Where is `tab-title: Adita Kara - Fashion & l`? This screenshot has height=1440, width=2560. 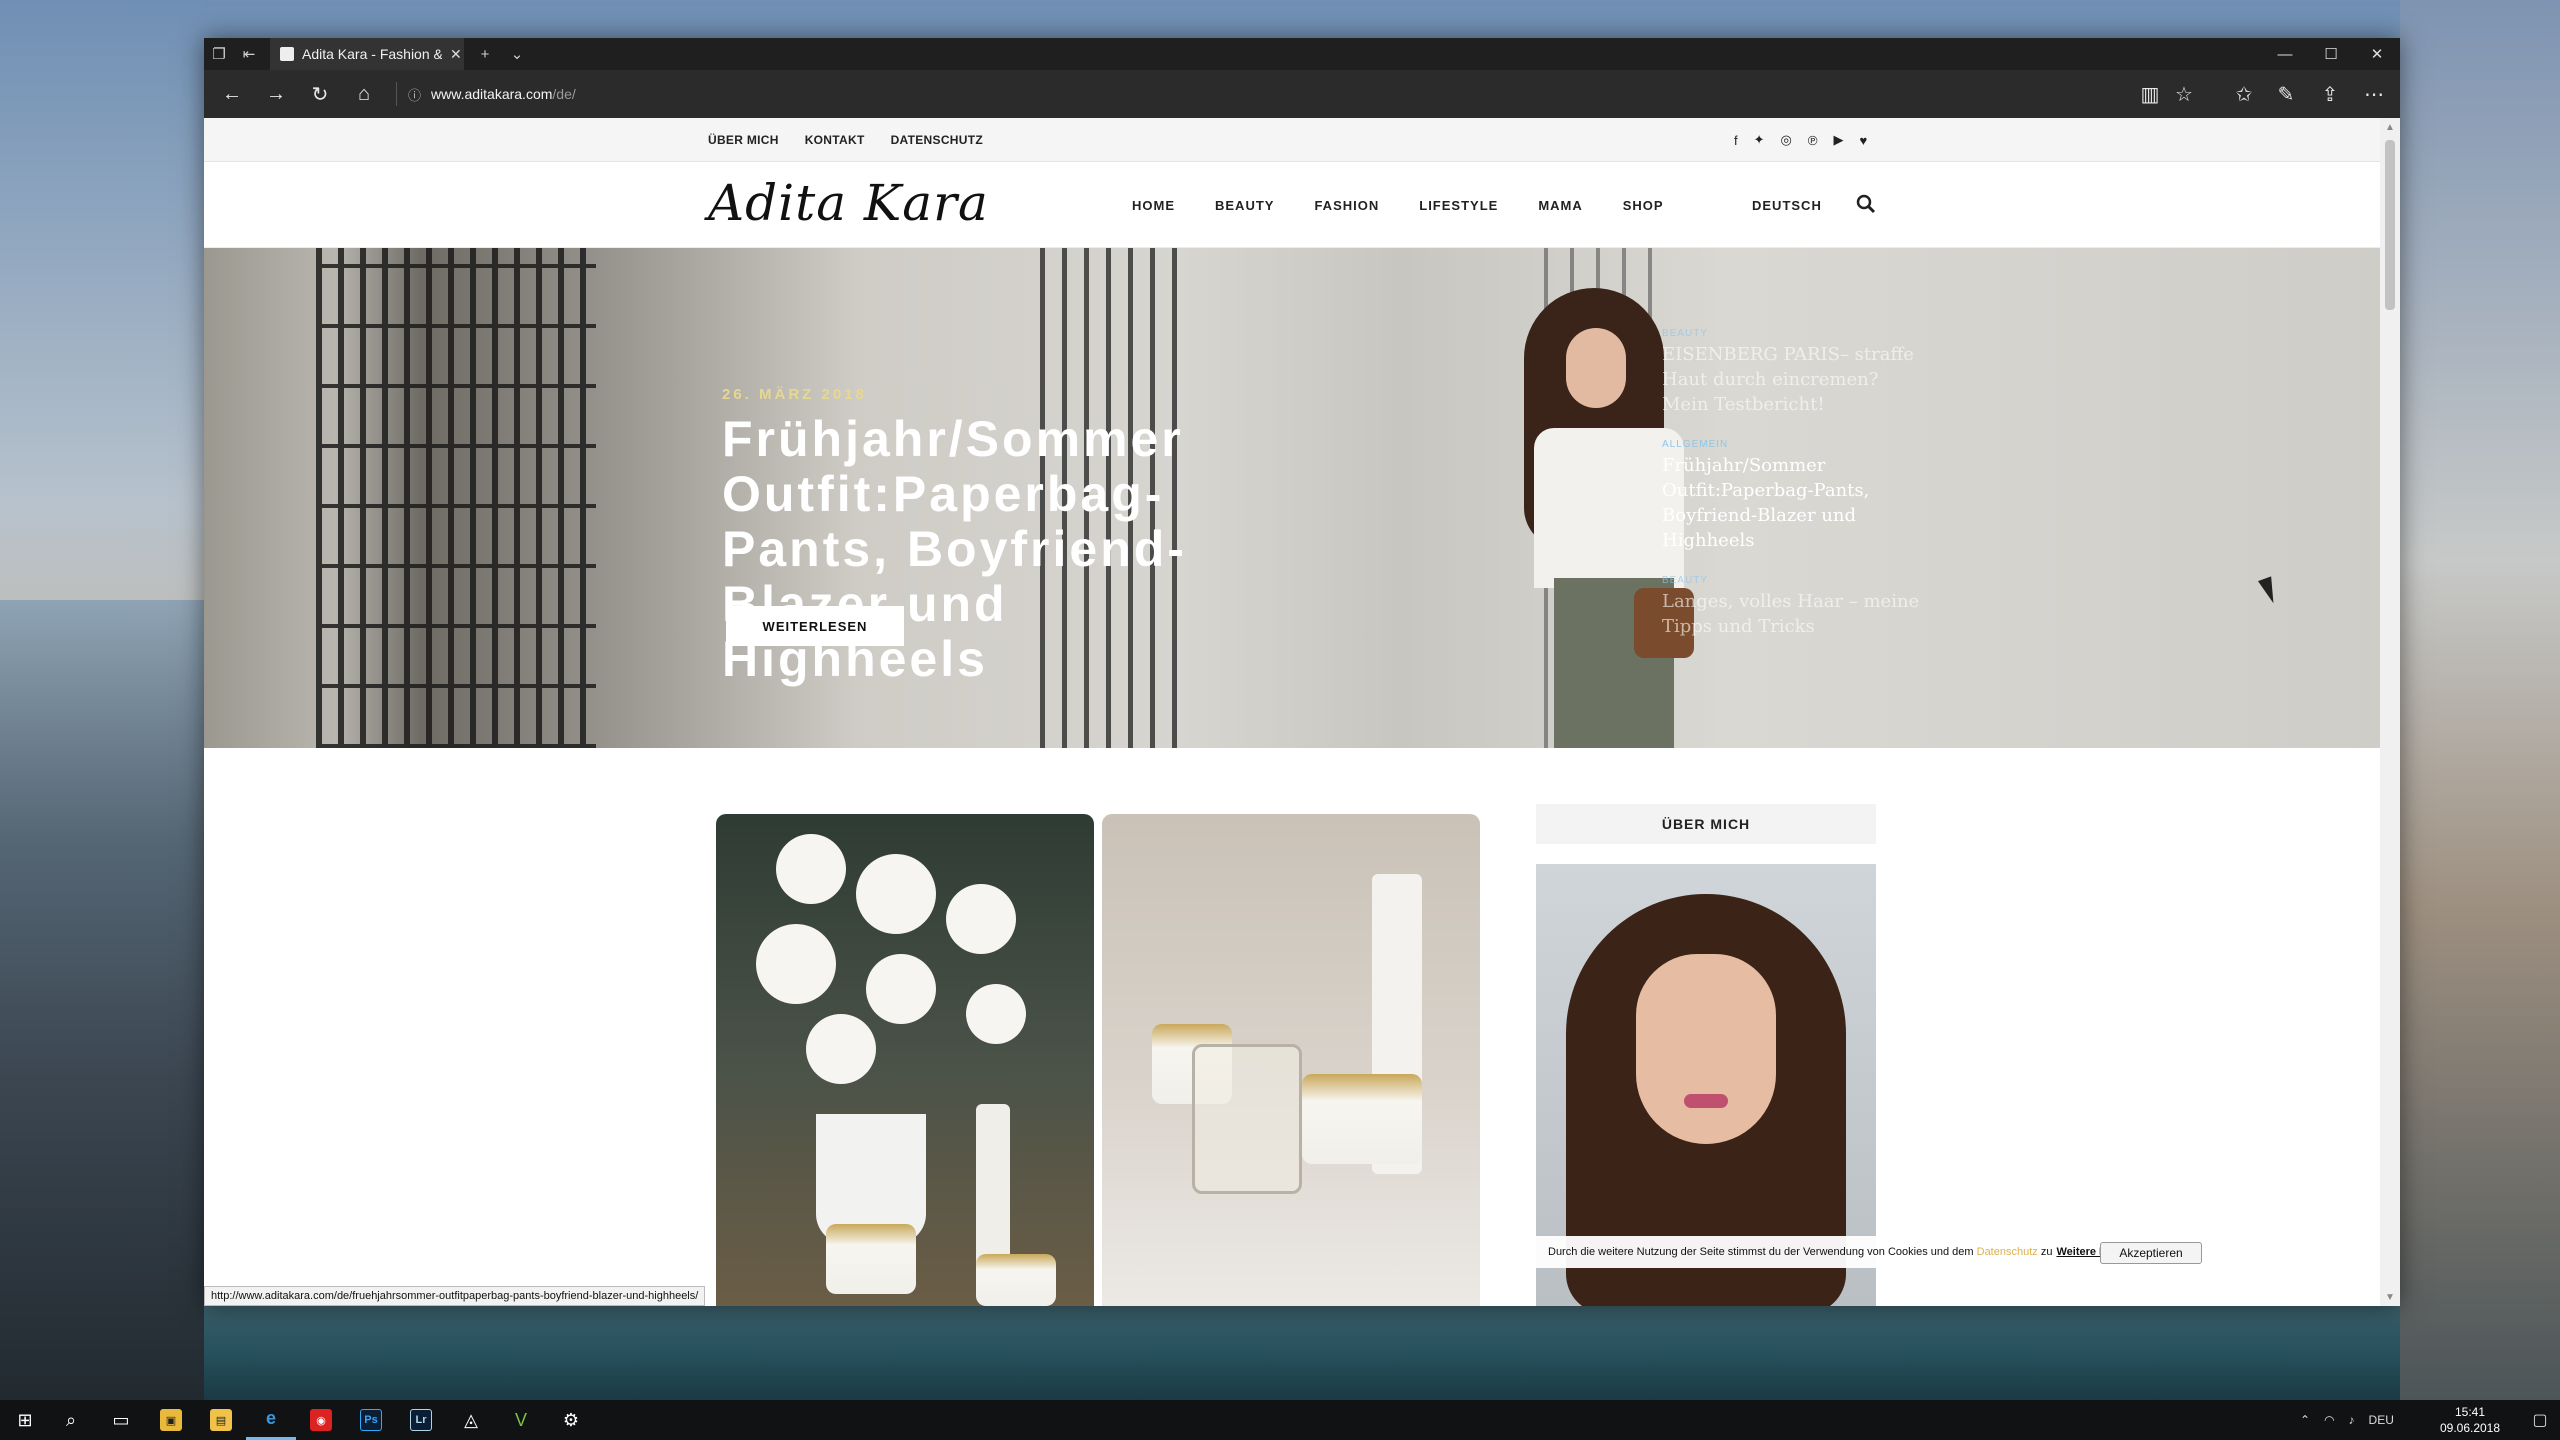 tab-title: Adita Kara - Fashion & l is located at coordinates (372, 54).